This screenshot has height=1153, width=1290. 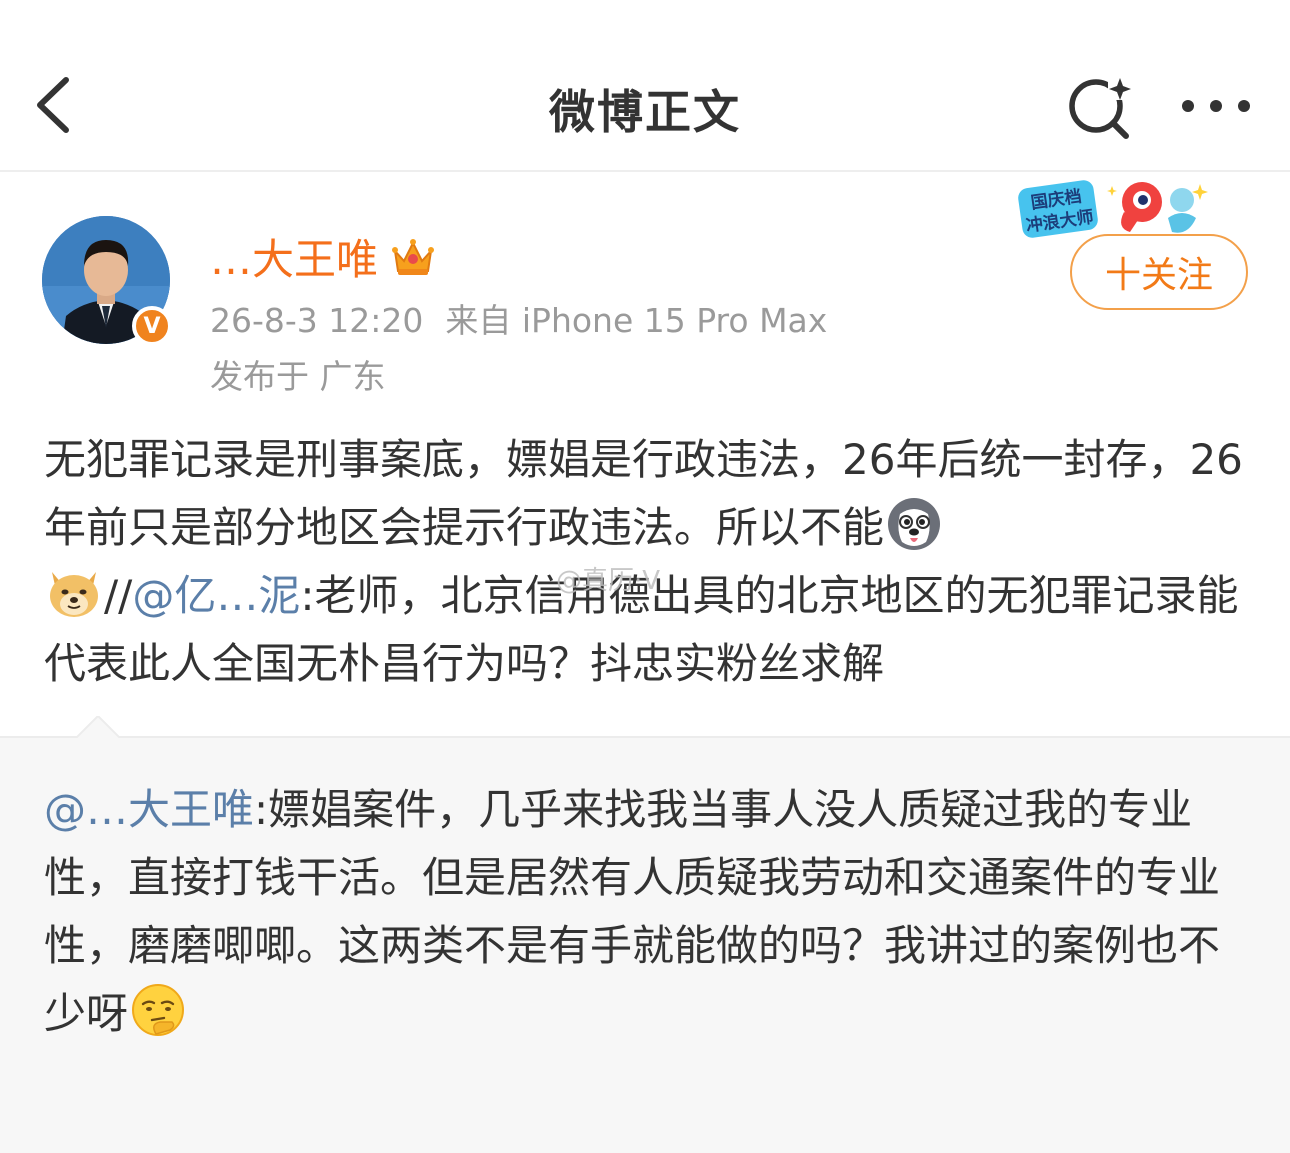 I want to click on top-nav-bar: 微博正文, so click(x=645, y=86).